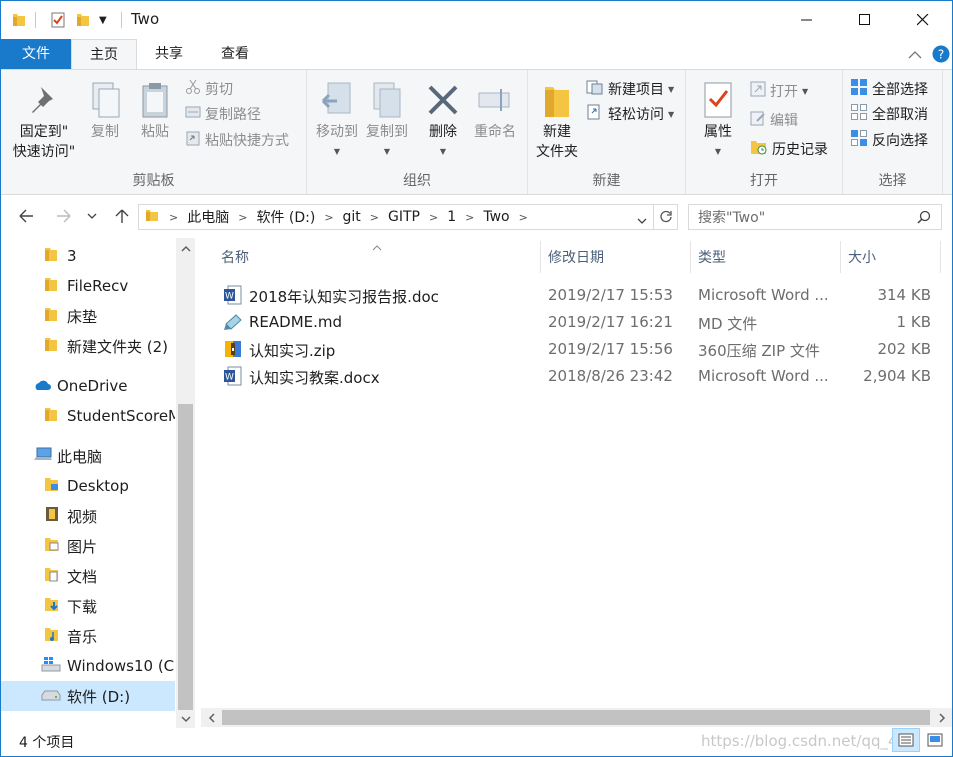  What do you see at coordinates (607, 132) in the screenshot?
I see `new-group: 新建 文件夹 新建项目 ▼ 轻松访问 ▼ 新建` at bounding box center [607, 132].